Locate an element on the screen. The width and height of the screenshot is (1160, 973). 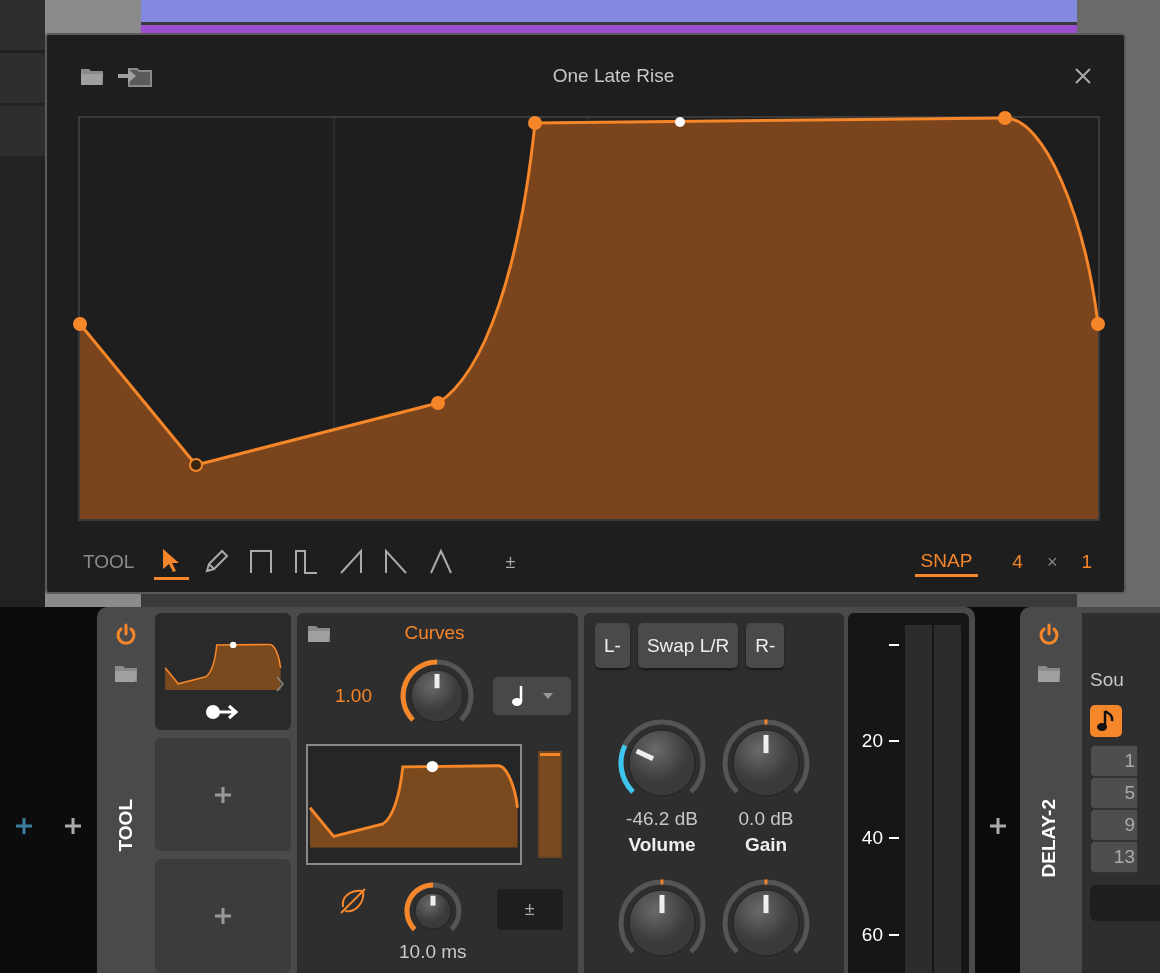
grid-x-value: 4 is located at coordinates (1017, 562).